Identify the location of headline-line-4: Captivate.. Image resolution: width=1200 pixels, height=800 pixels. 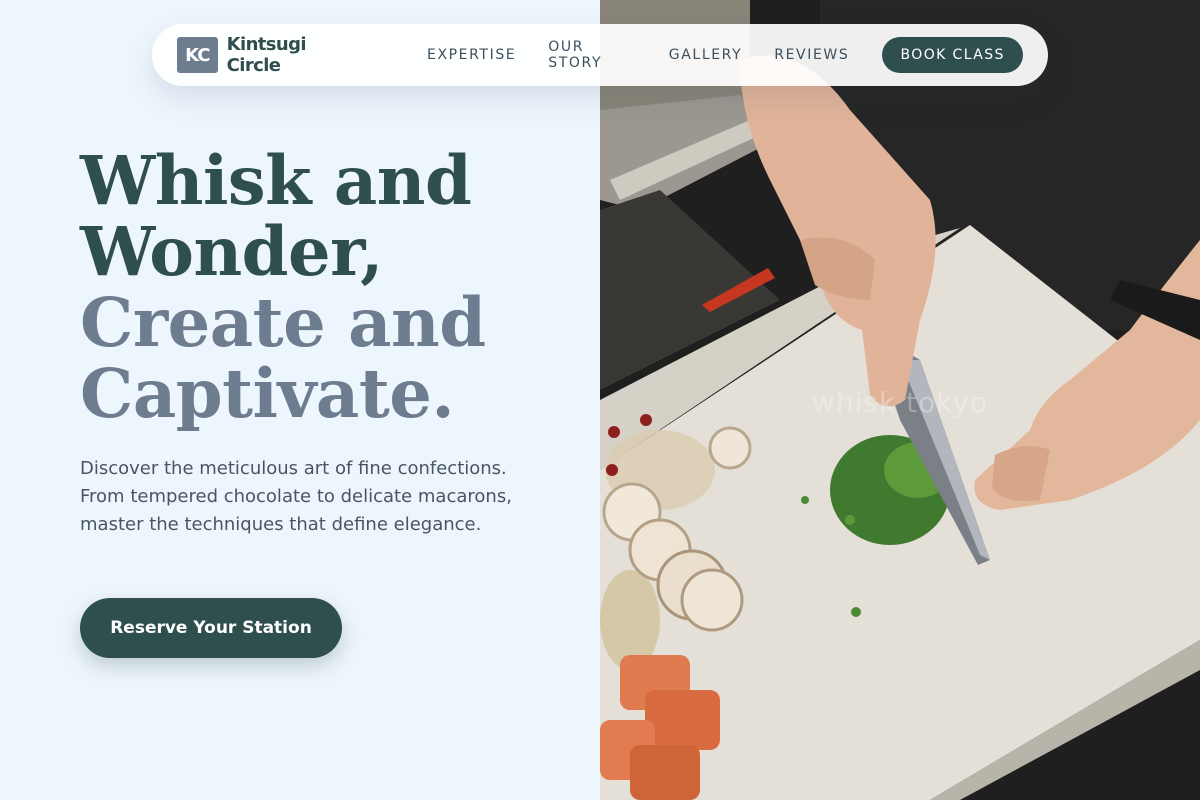
(267, 393).